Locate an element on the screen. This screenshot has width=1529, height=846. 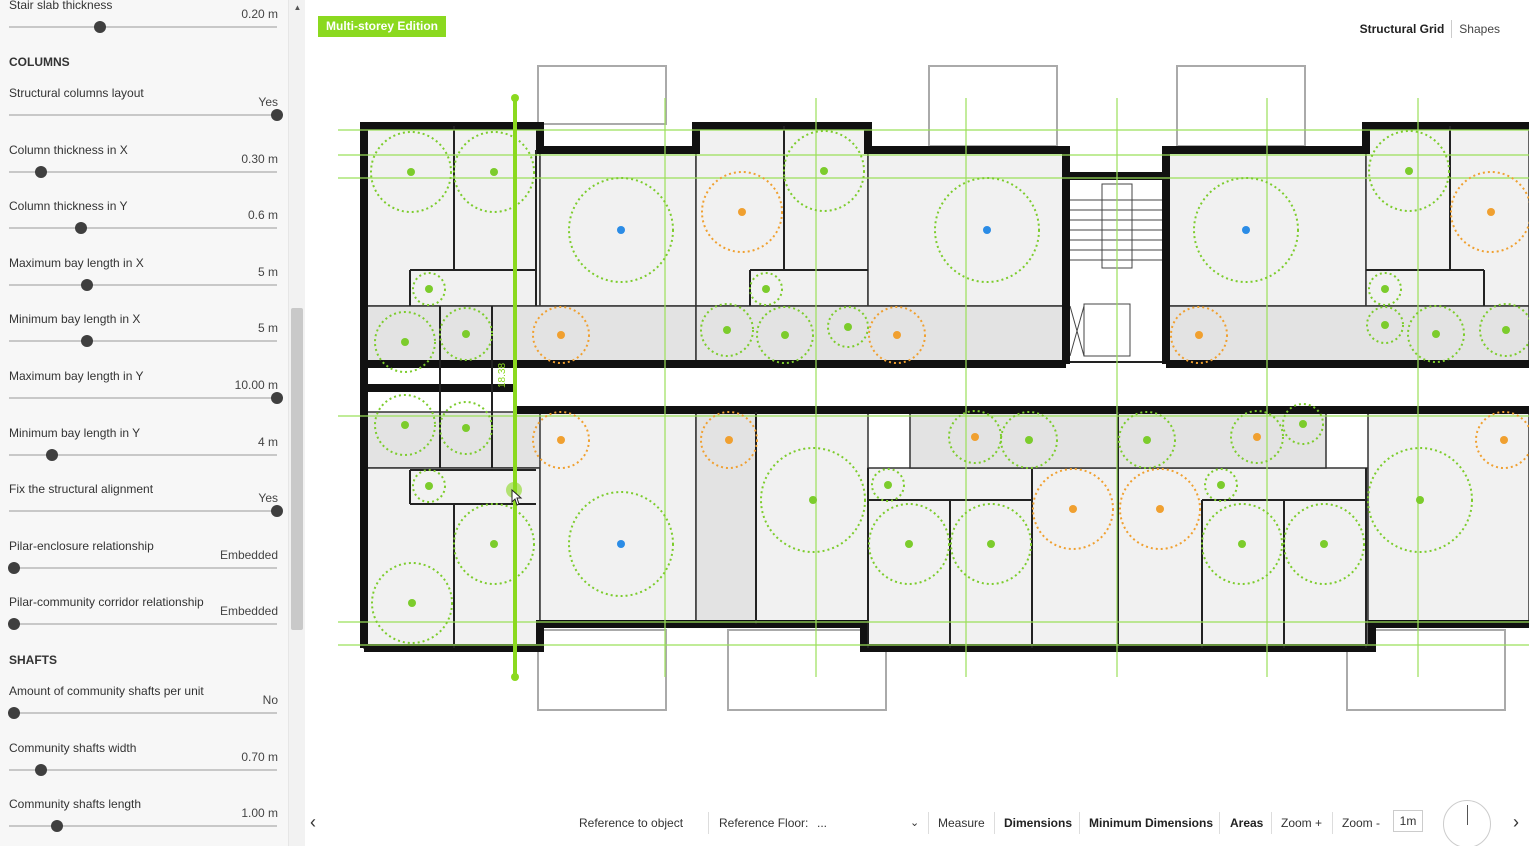
scroll-up-icon: ▲ is located at coordinates (297, 8).